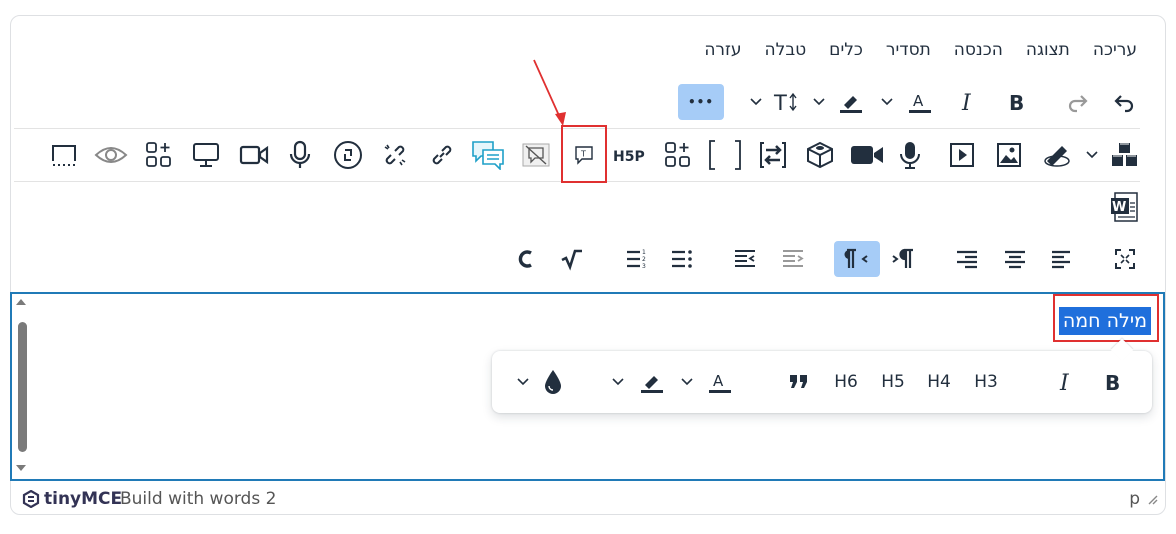 Image resolution: width=1176 pixels, height=534 pixels. What do you see at coordinates (678, 155) in the screenshot?
I see `add-apps-button` at bounding box center [678, 155].